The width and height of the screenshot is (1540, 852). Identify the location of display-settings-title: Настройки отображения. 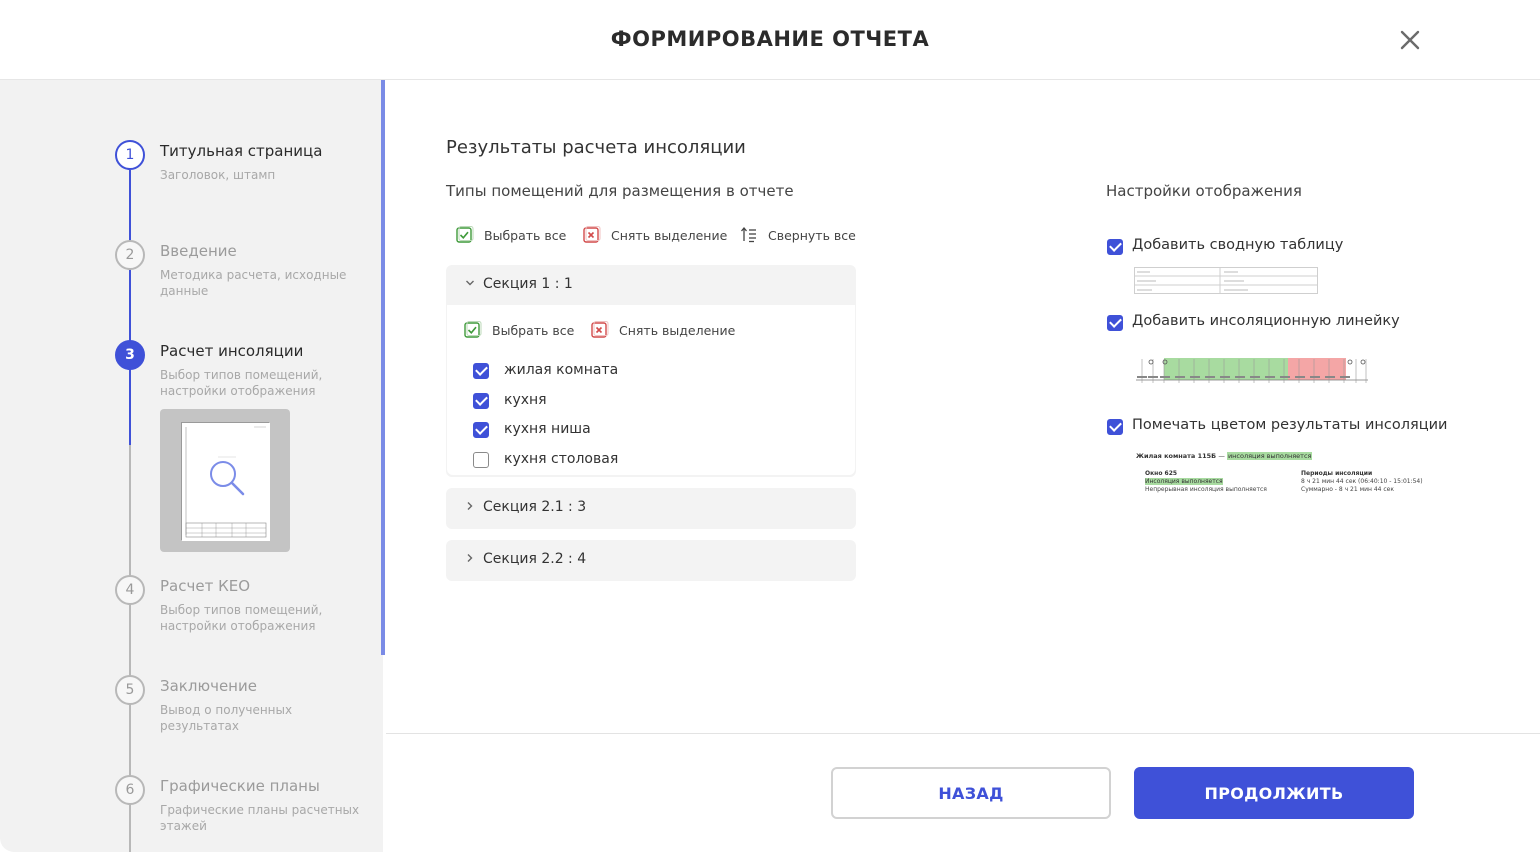
(1204, 191).